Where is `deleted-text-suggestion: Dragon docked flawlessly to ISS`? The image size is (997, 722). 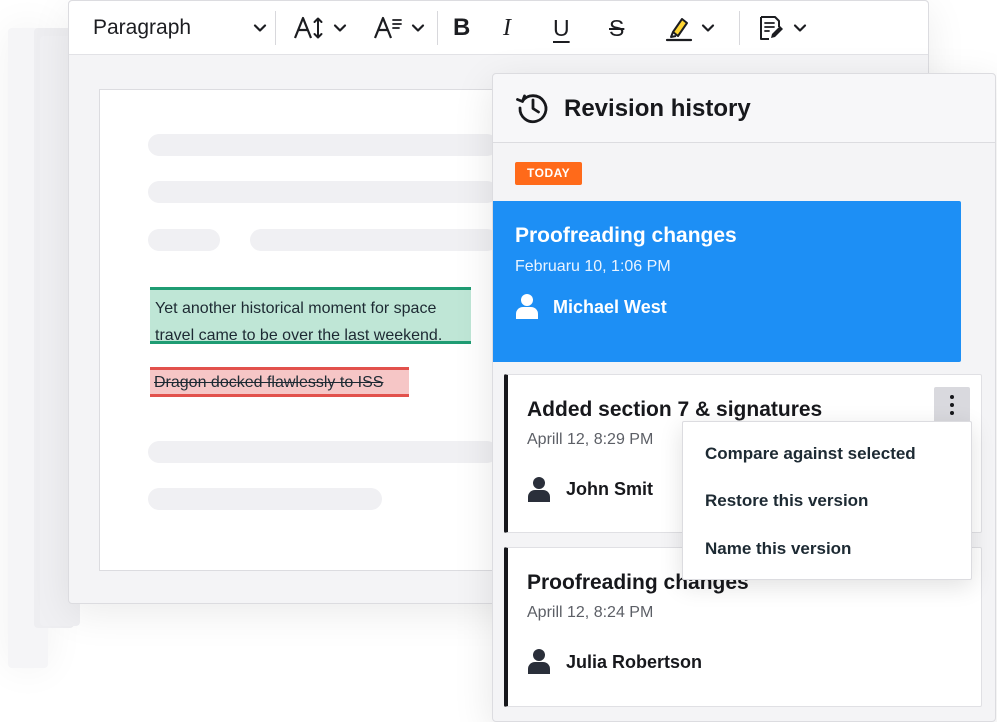
deleted-text-suggestion: Dragon docked flawlessly to ISS is located at coordinates (279, 382).